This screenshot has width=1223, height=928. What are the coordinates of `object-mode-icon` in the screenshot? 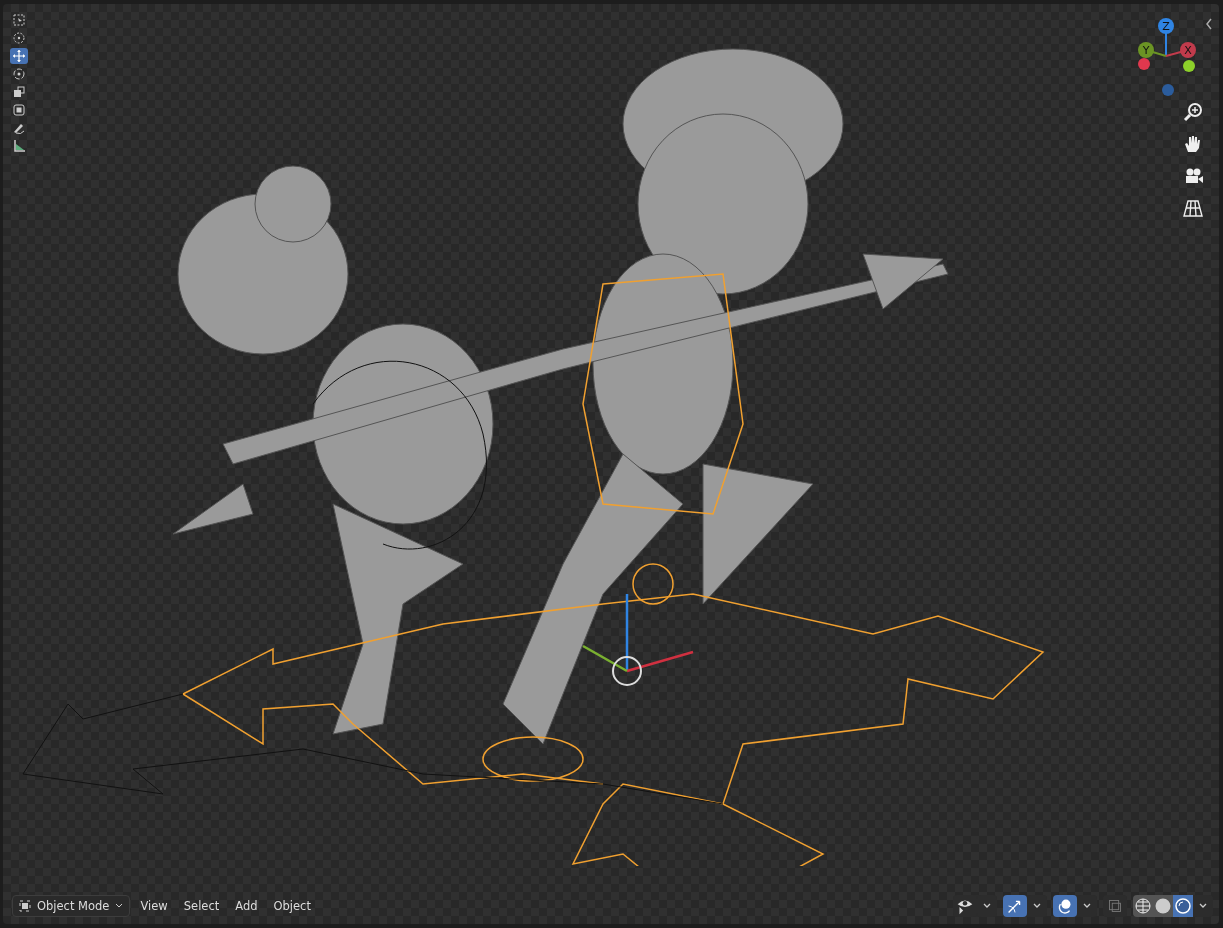 It's located at (25, 906).